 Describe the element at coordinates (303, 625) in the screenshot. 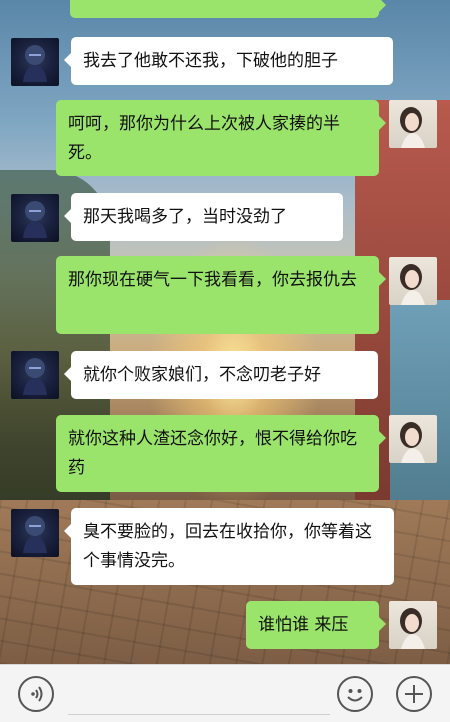

I see `message-text: 谁怕谁 来压` at that location.